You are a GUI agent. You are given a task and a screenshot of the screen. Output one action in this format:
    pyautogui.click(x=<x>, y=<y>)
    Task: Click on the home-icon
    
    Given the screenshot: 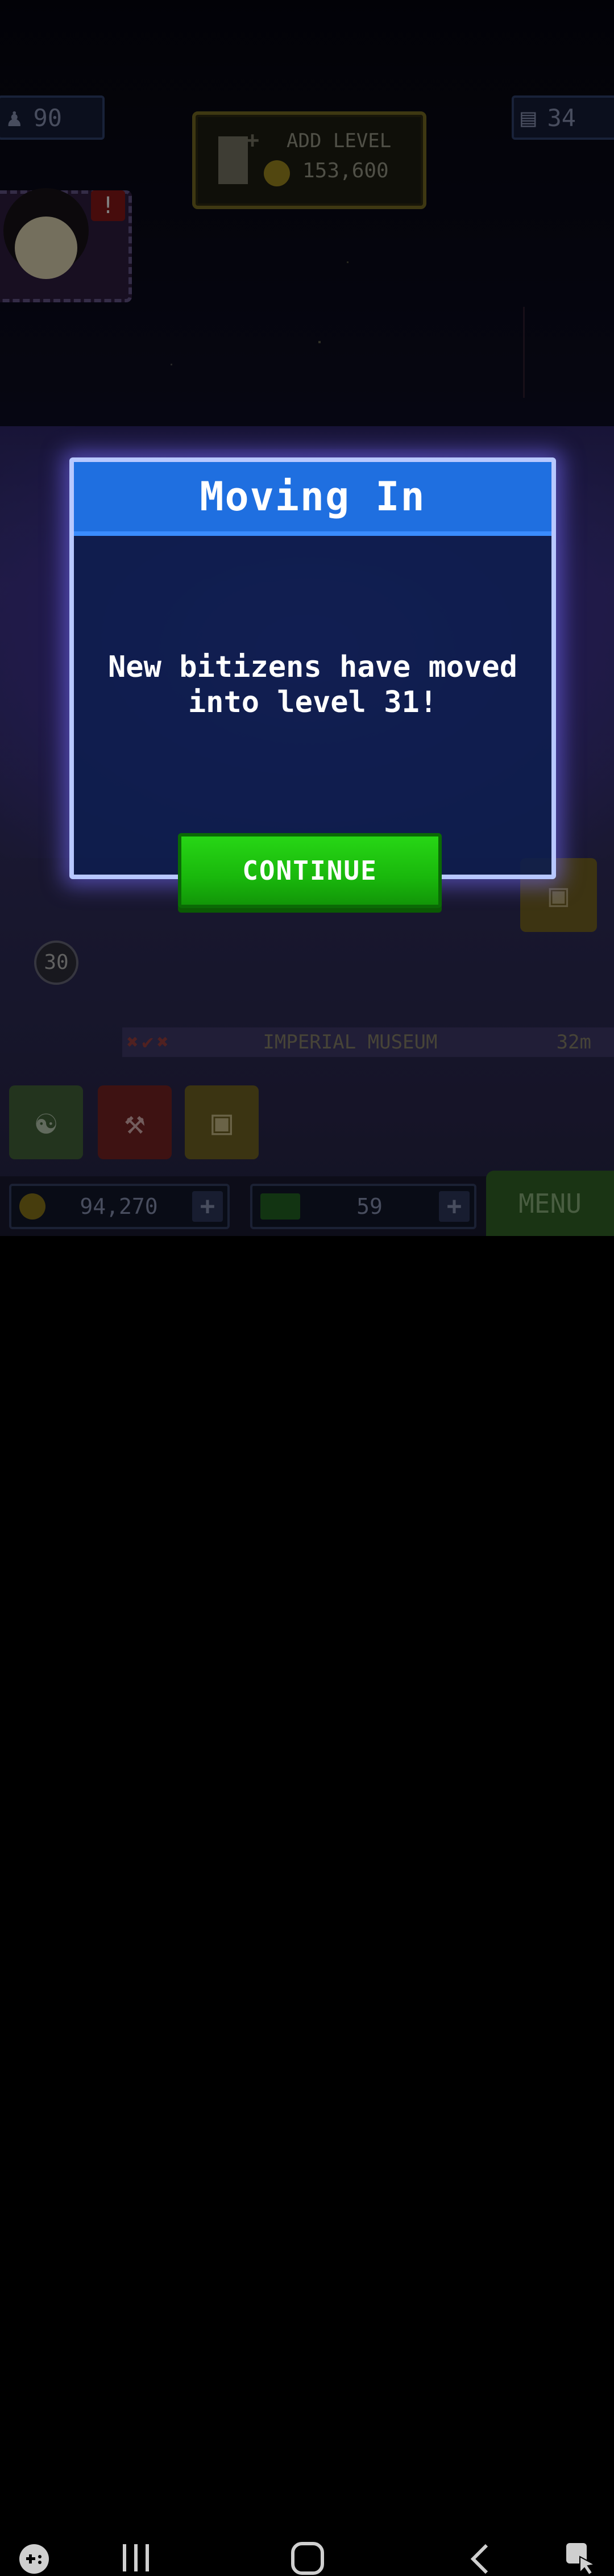 What is the action you would take?
    pyautogui.click(x=307, y=2558)
    